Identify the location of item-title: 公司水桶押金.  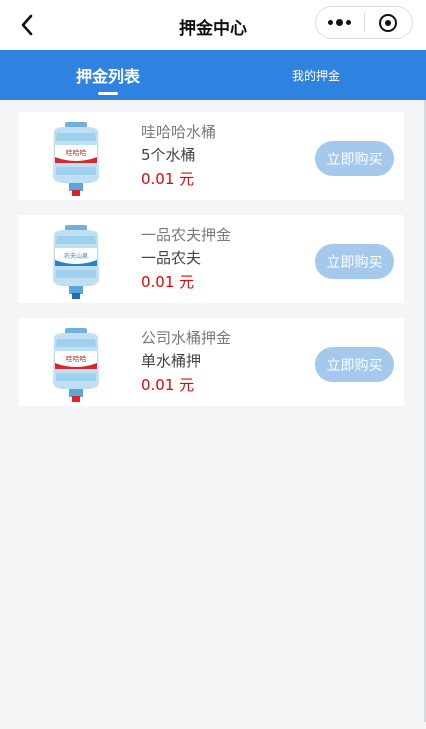
(186, 338).